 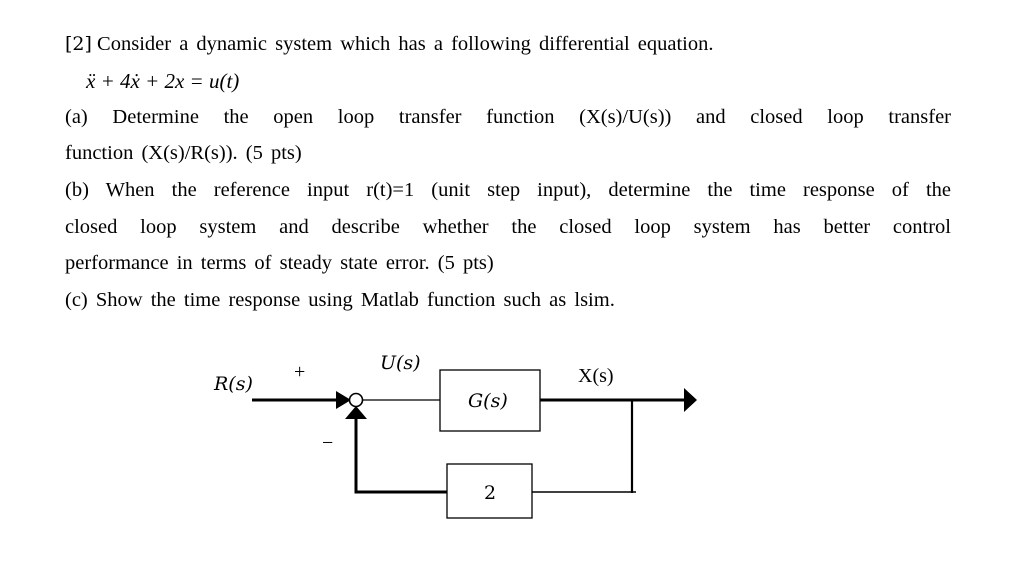 I want to click on control-signal-label: U(s), so click(x=400, y=363).